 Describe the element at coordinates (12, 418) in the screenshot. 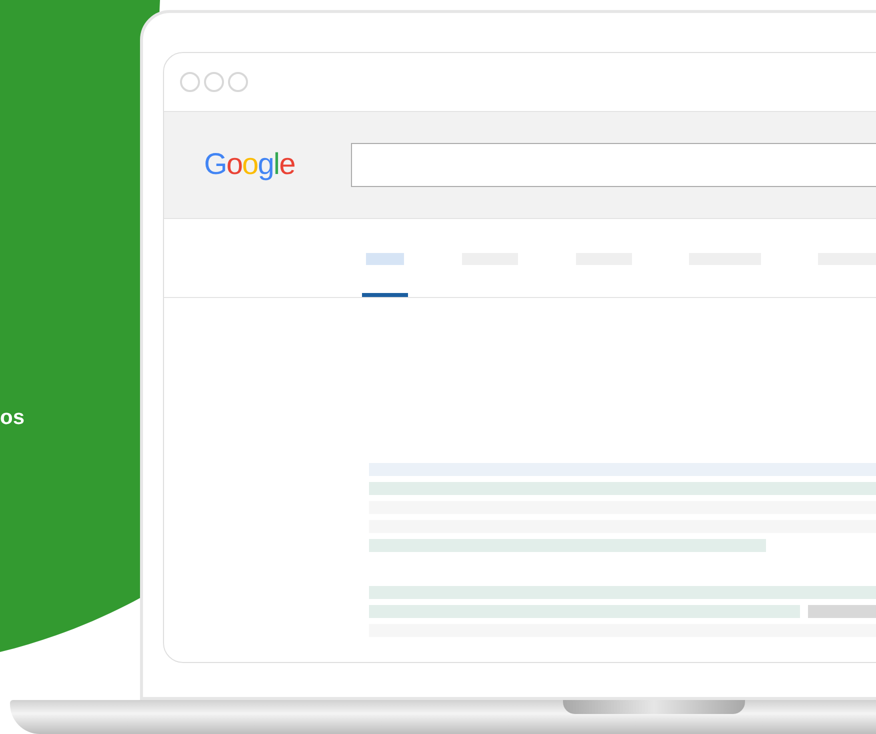

I see `side-text: os` at that location.